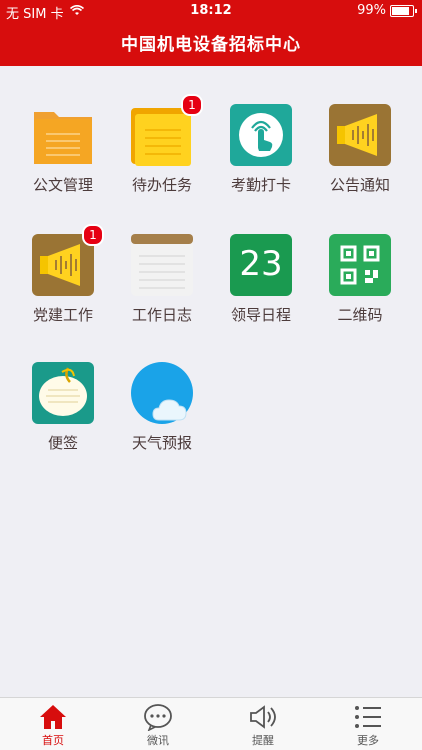 Image resolution: width=422 pixels, height=750 pixels. I want to click on tab-label: 更多, so click(368, 740).